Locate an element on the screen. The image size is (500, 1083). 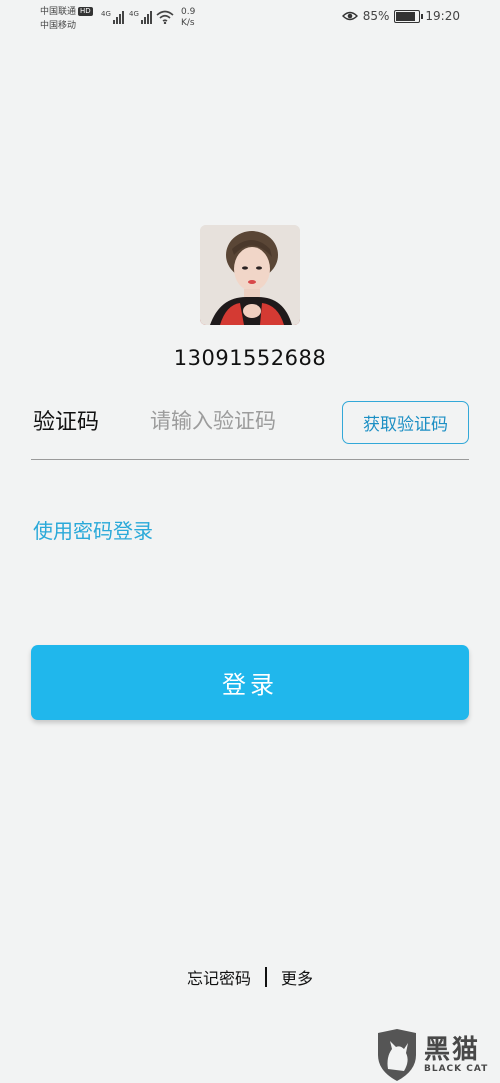
carrier-1-label: 中国联通 is located at coordinates (58, 12).